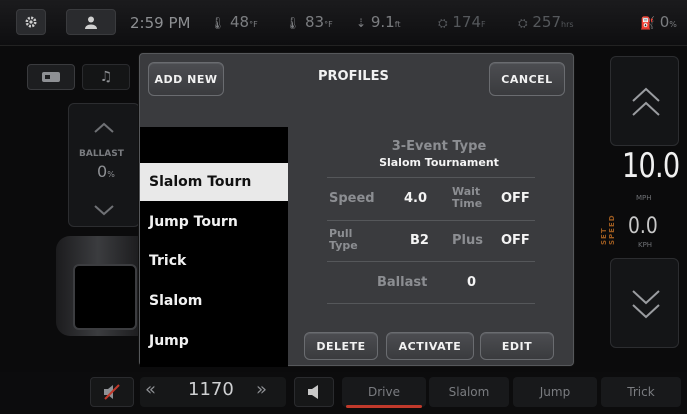  Describe the element at coordinates (651, 166) in the screenshot. I see `mph-value: 10.0` at that location.